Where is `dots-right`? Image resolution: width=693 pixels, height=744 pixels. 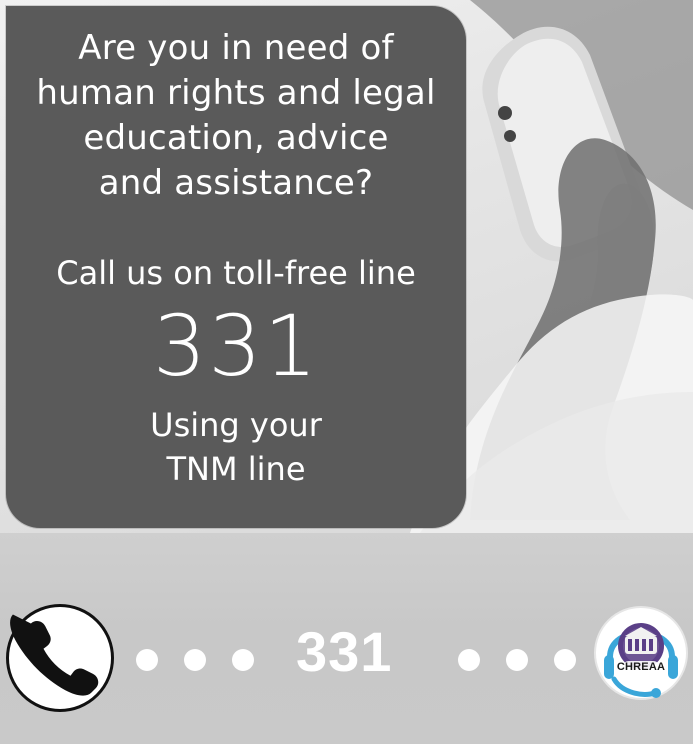 dots-right is located at coordinates (517, 660).